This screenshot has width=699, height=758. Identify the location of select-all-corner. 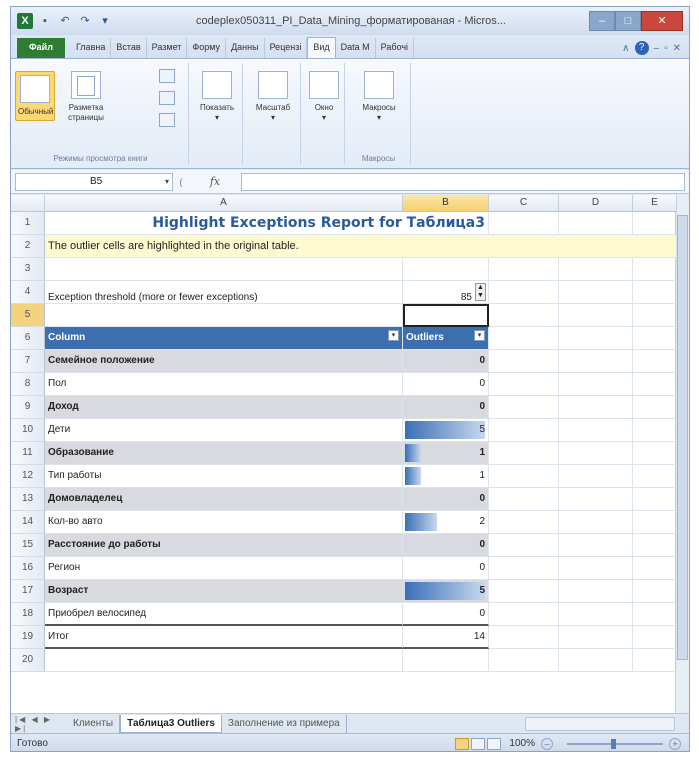
(28, 203).